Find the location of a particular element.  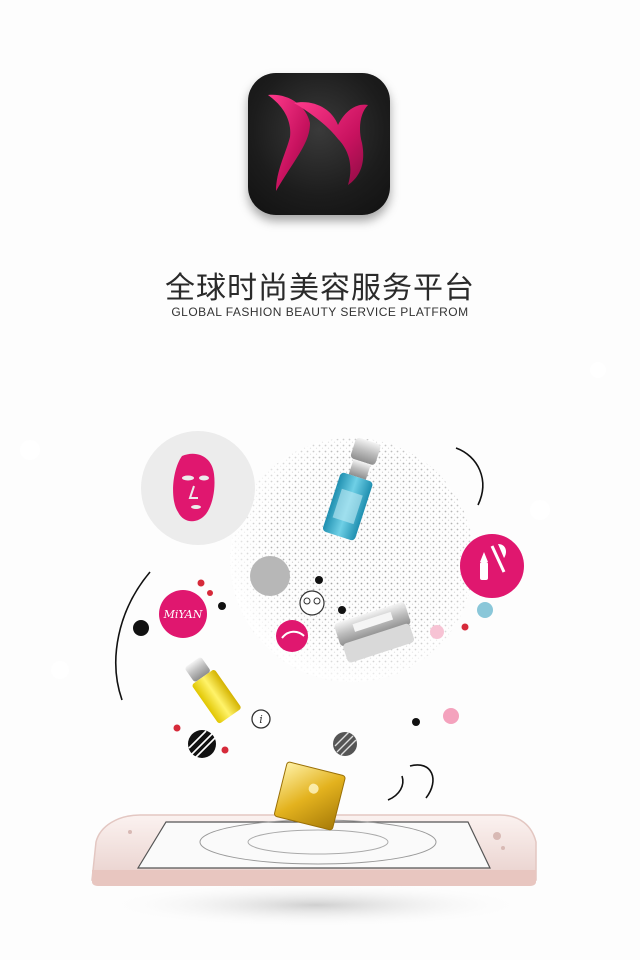

face-mask-icon is located at coordinates (198, 488).